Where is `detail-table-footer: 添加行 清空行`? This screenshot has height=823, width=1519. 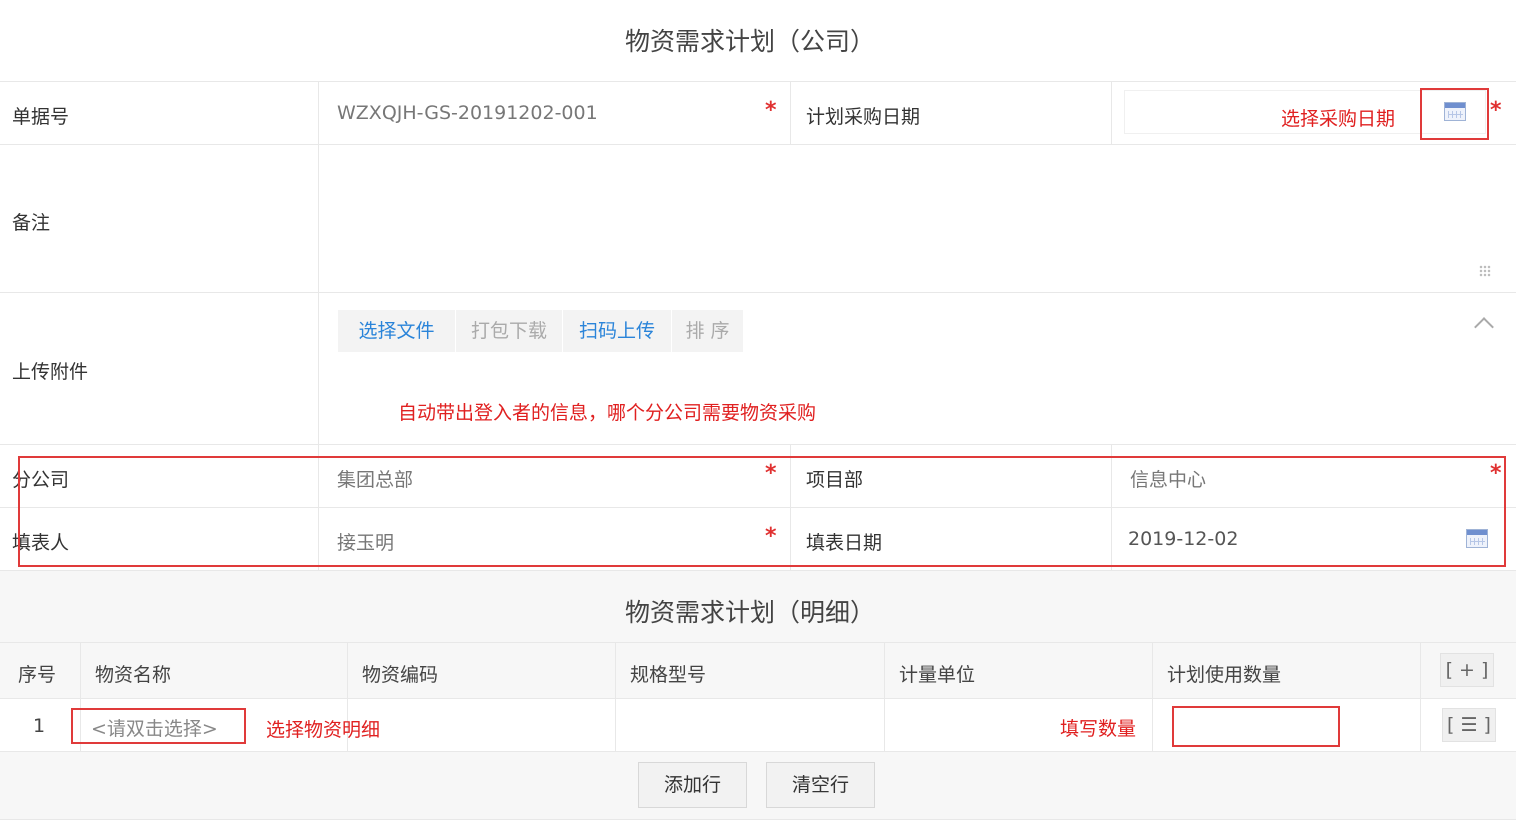
detail-table-footer: 添加行 清空行 is located at coordinates (758, 786).